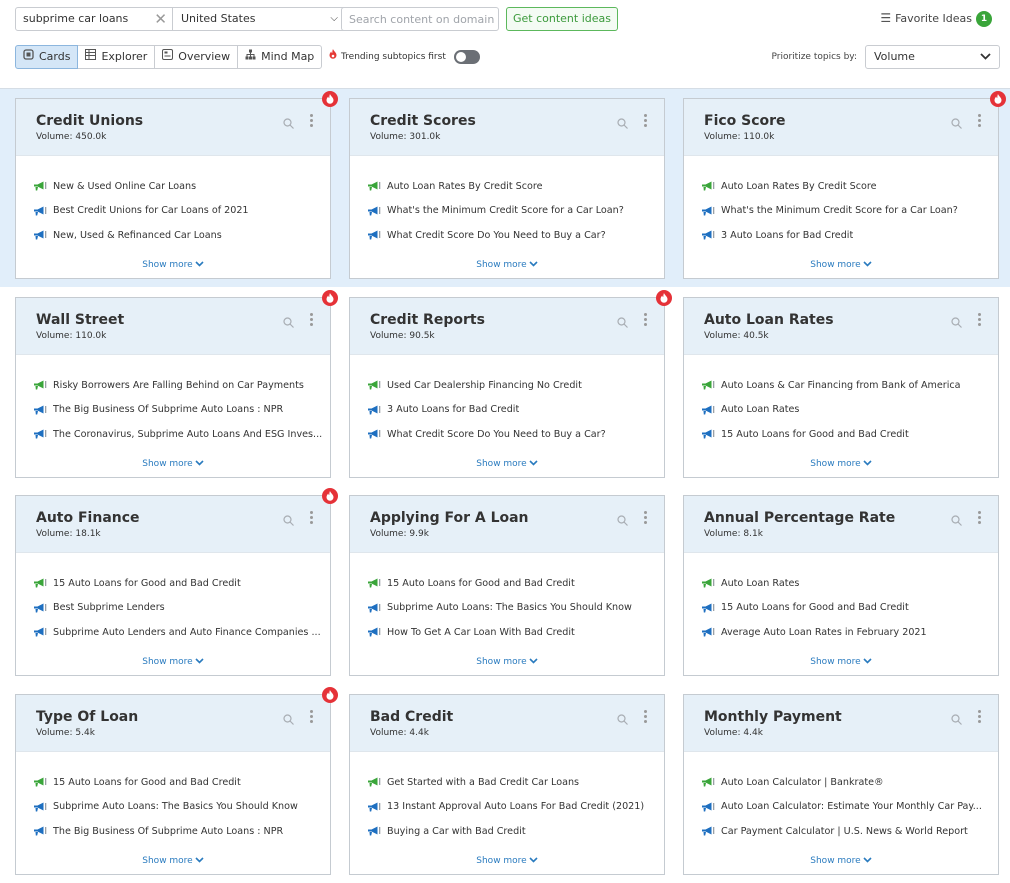 This screenshot has width=1010, height=883. Describe the element at coordinates (47, 57) in the screenshot. I see `tab-cards: Cards` at that location.